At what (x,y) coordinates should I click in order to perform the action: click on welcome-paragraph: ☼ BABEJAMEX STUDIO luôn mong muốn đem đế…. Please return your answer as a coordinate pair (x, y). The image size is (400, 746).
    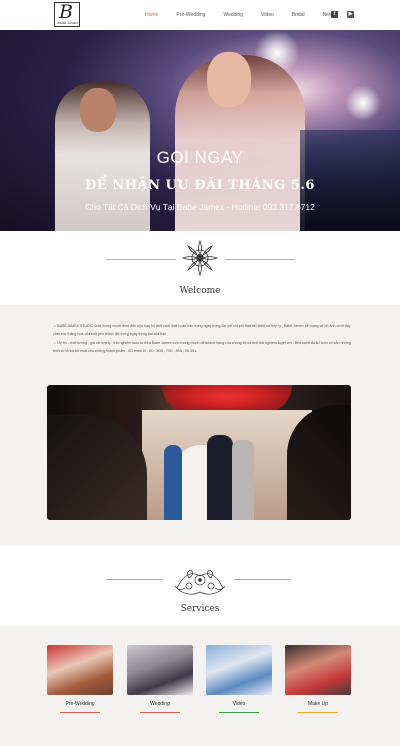
    Looking at the image, I should click on (202, 330).